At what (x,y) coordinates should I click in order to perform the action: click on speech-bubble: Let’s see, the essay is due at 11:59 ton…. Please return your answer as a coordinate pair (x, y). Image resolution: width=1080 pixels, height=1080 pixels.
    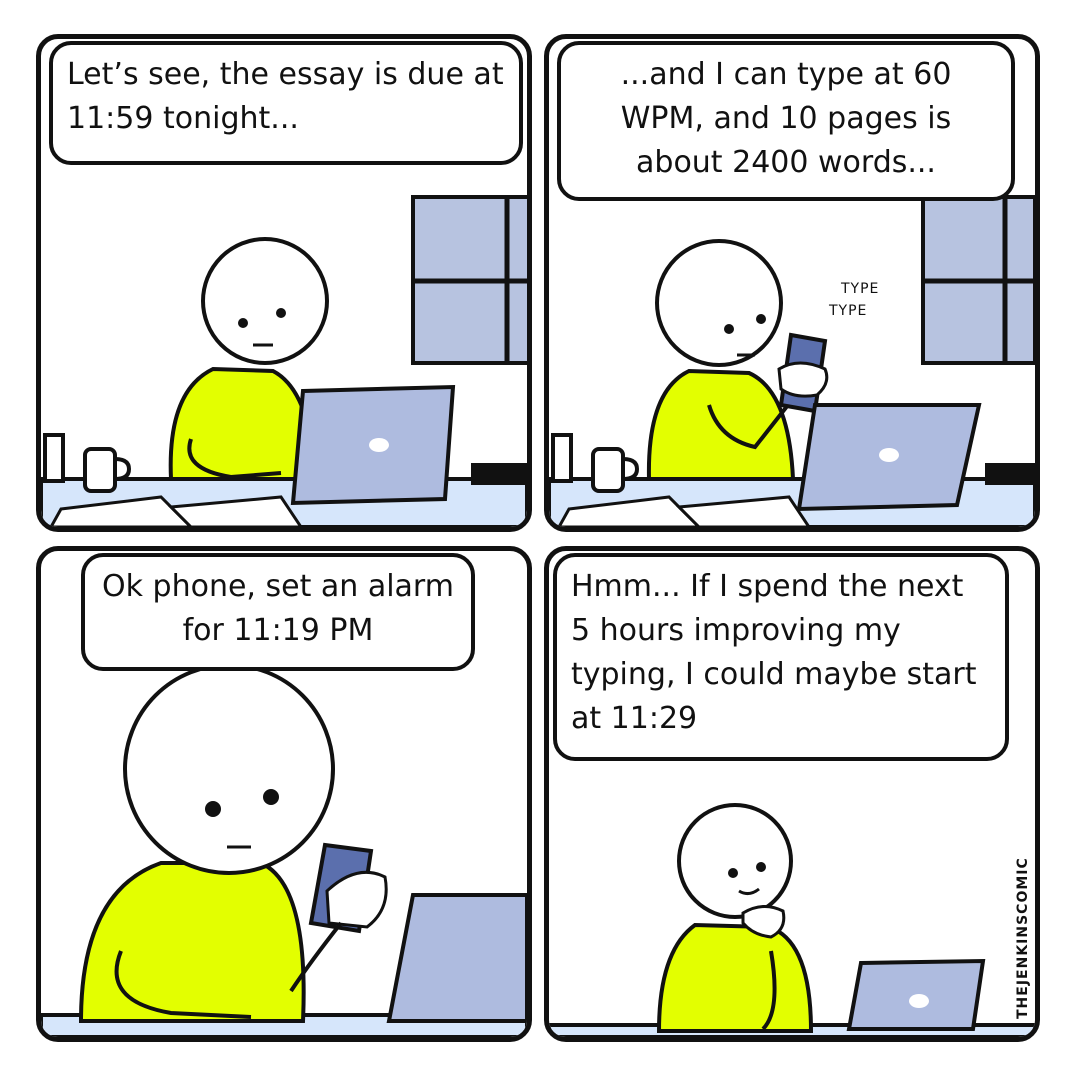
    Looking at the image, I should click on (286, 103).